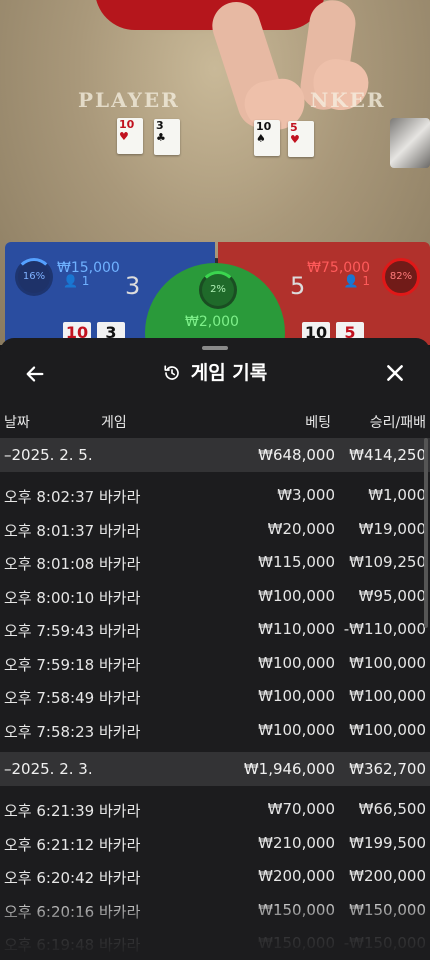  I want to click on group-win-total: ₩414,250, so click(387, 455).